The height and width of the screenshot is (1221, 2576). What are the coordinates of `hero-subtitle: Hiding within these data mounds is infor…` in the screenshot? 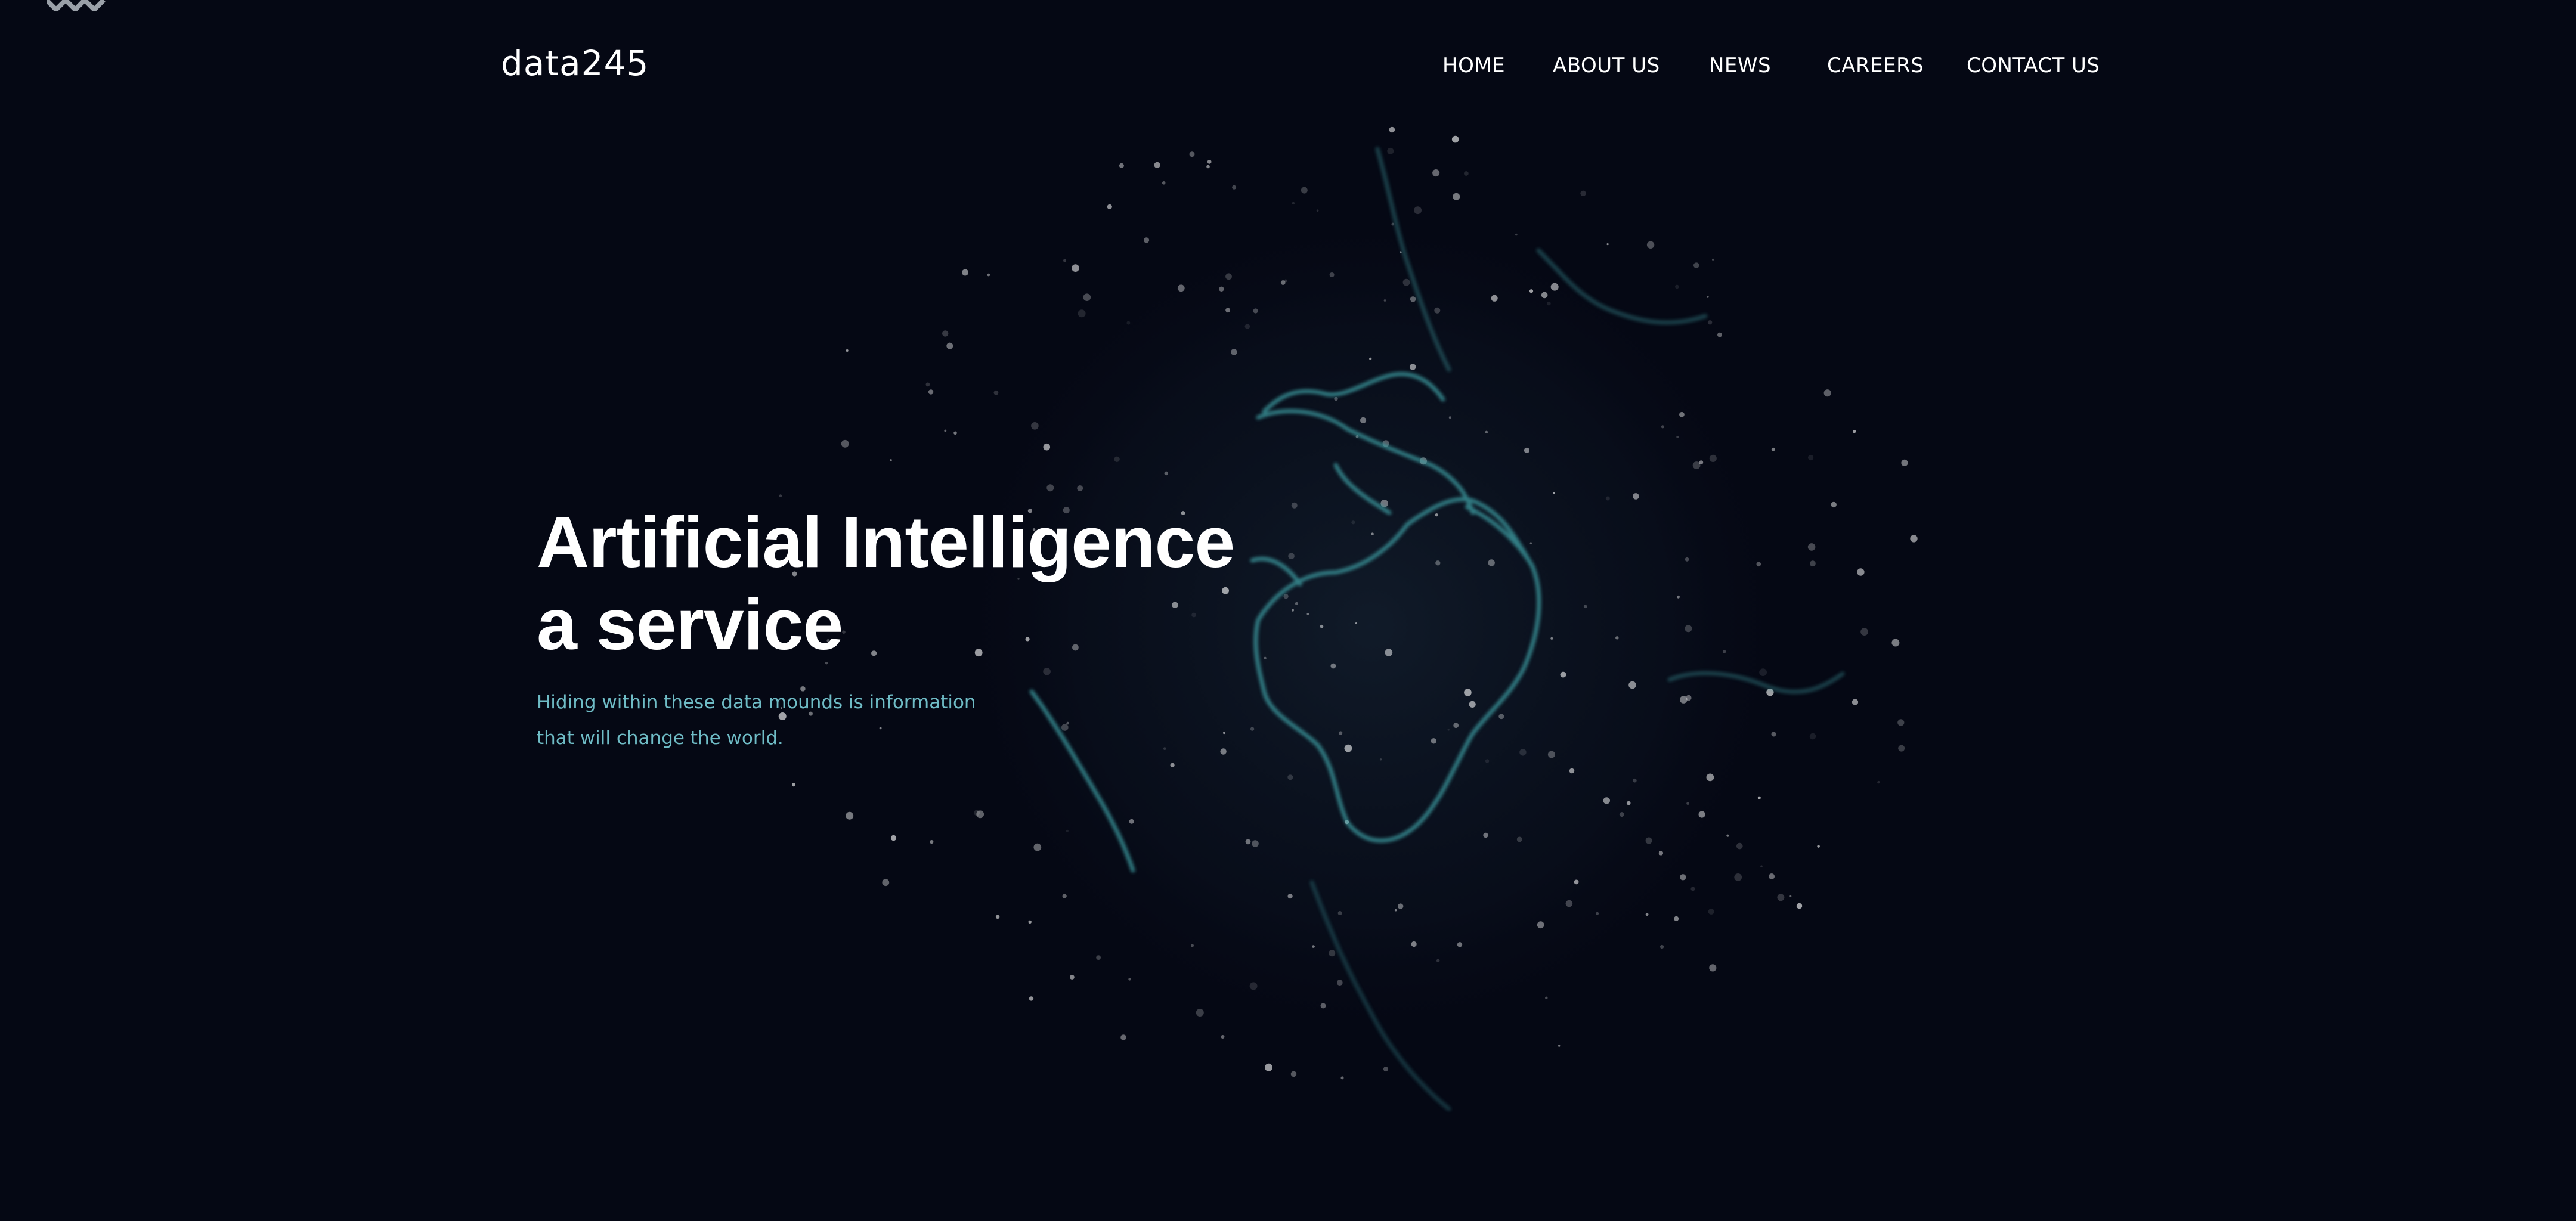 It's located at (756, 720).